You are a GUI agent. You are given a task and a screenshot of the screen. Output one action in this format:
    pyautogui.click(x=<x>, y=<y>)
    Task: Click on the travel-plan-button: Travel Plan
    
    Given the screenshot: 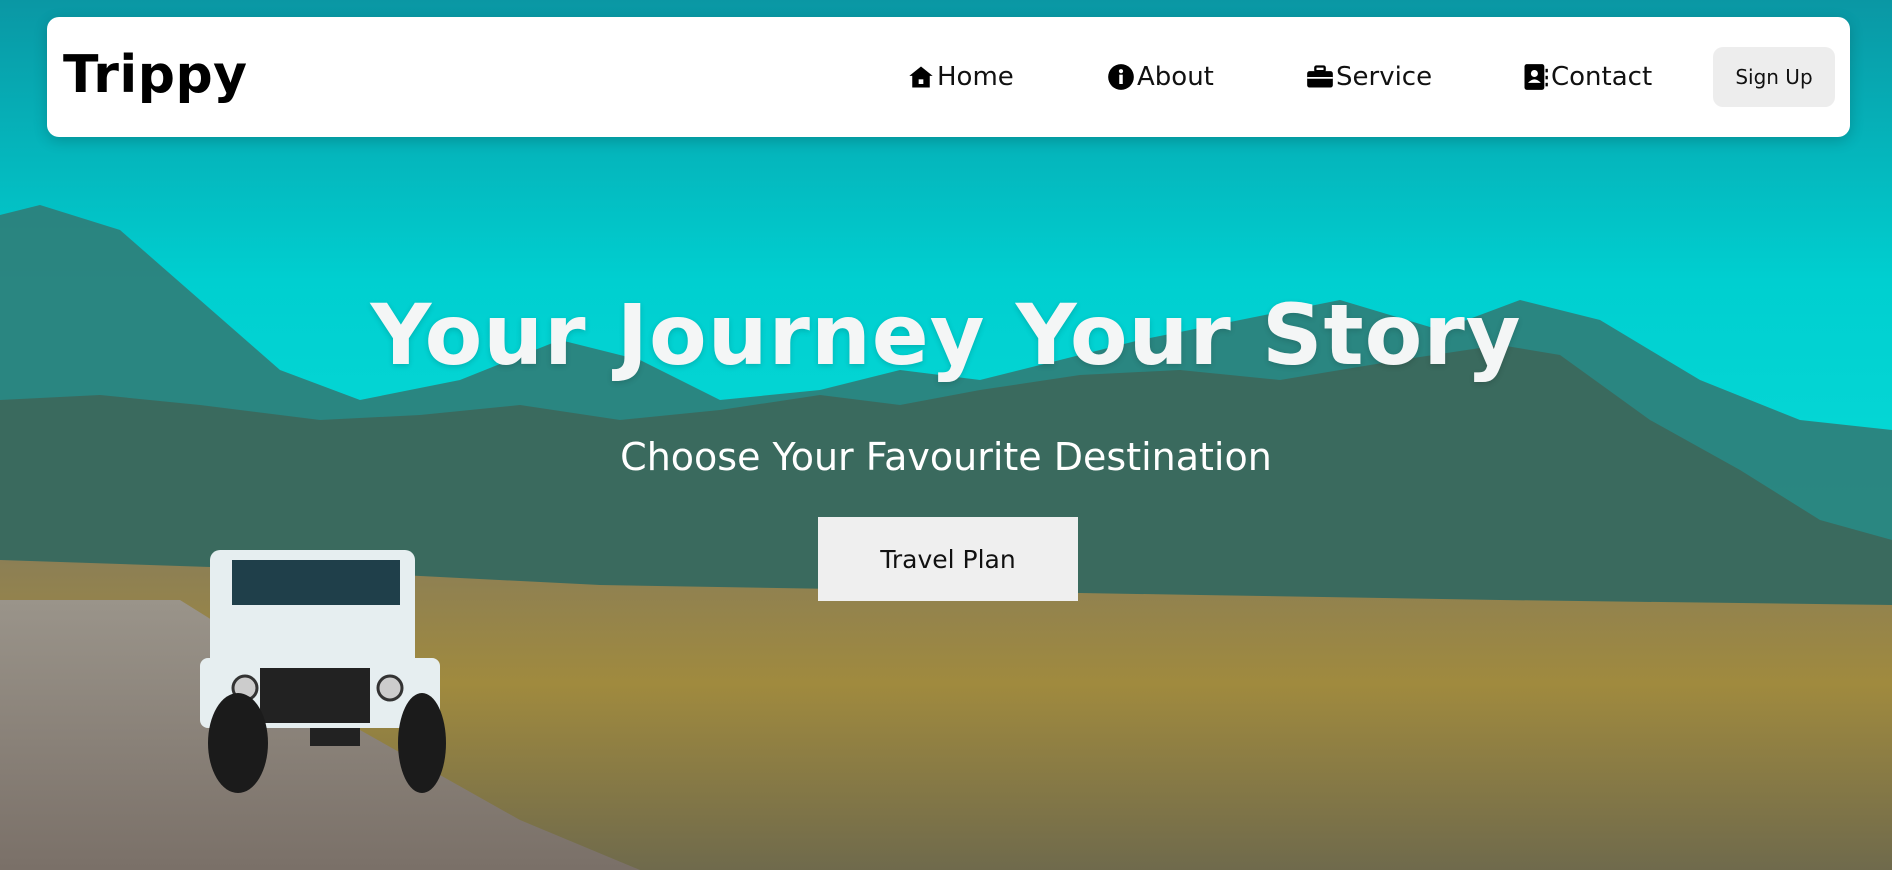 What is the action you would take?
    pyautogui.click(x=948, y=559)
    